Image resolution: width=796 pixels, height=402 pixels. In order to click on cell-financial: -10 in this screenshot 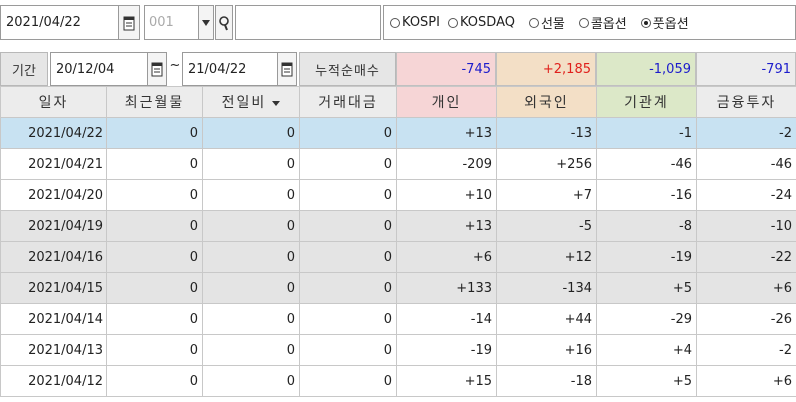, I will do `click(746, 226)`.